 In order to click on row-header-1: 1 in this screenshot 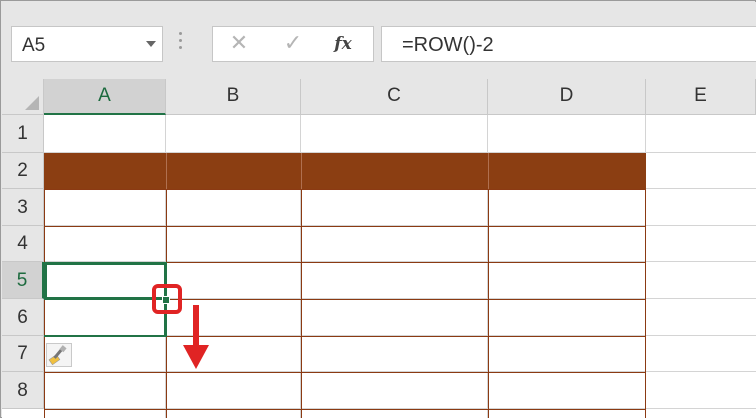, I will do `click(23, 134)`.